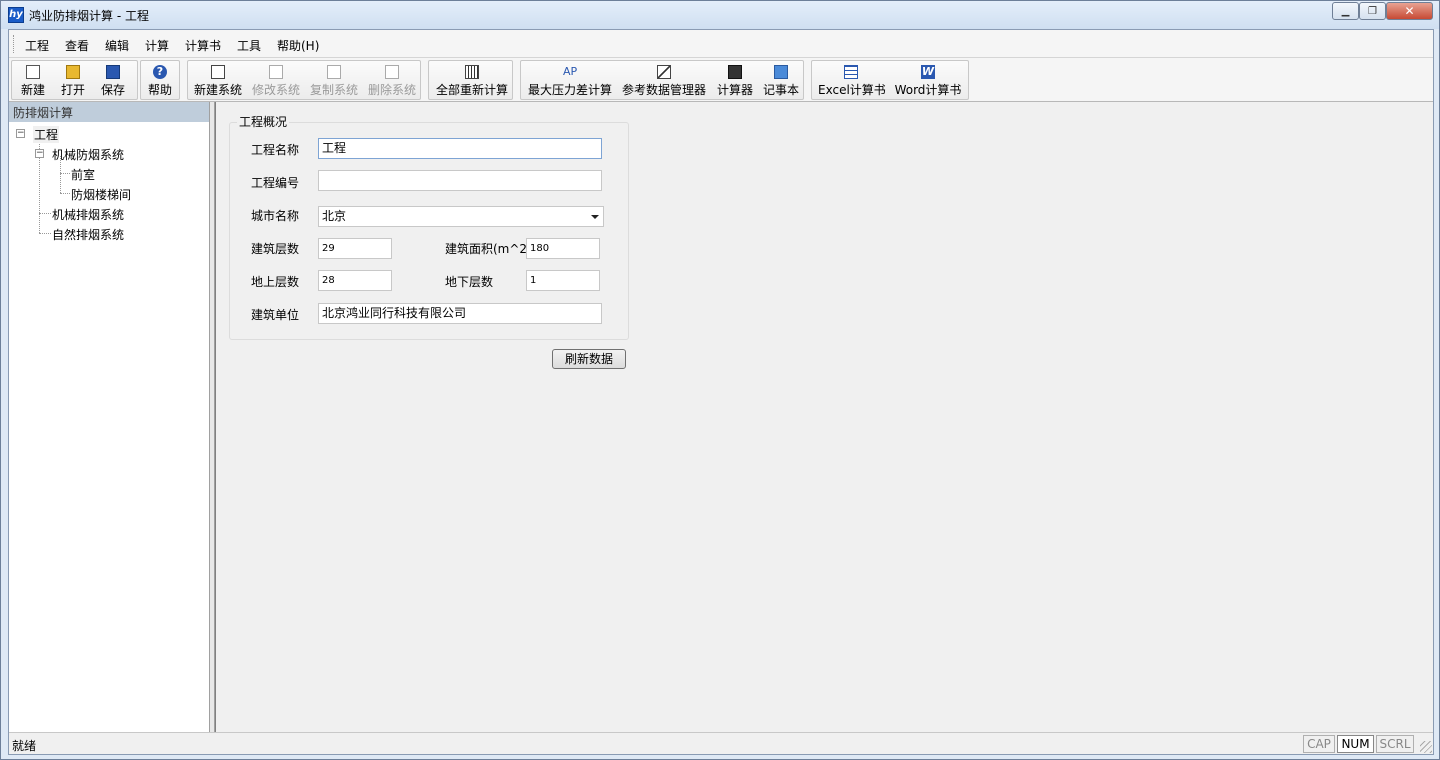  I want to click on ref-data-manager-button: 参考数据管理器, so click(664, 81).